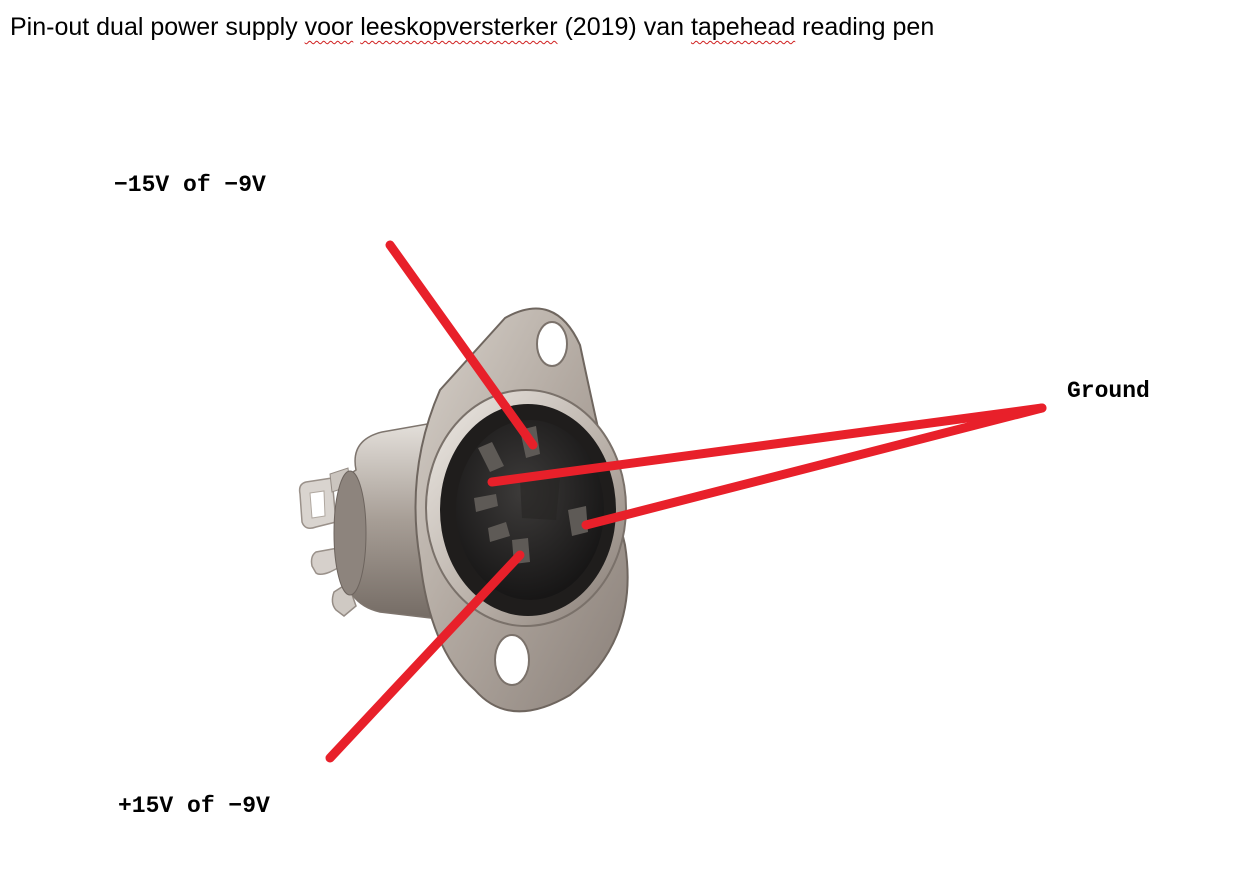  I want to click on label-ground: Ground, so click(1108, 391).